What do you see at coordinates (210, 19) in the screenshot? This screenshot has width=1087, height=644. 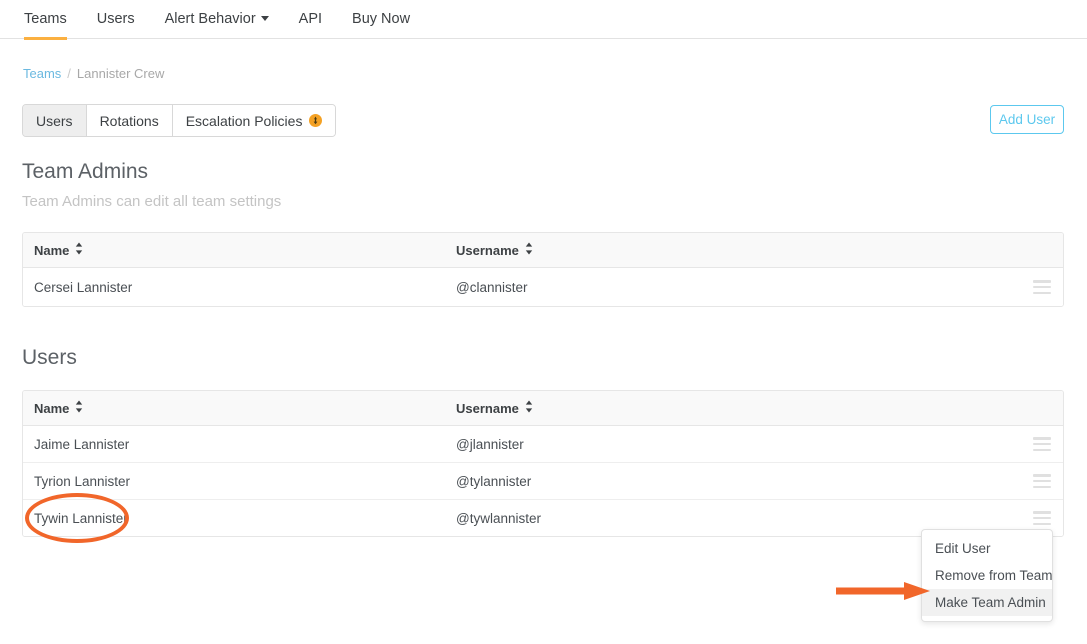 I see `nav-item-alert-behavior-label: Alert Behavior` at bounding box center [210, 19].